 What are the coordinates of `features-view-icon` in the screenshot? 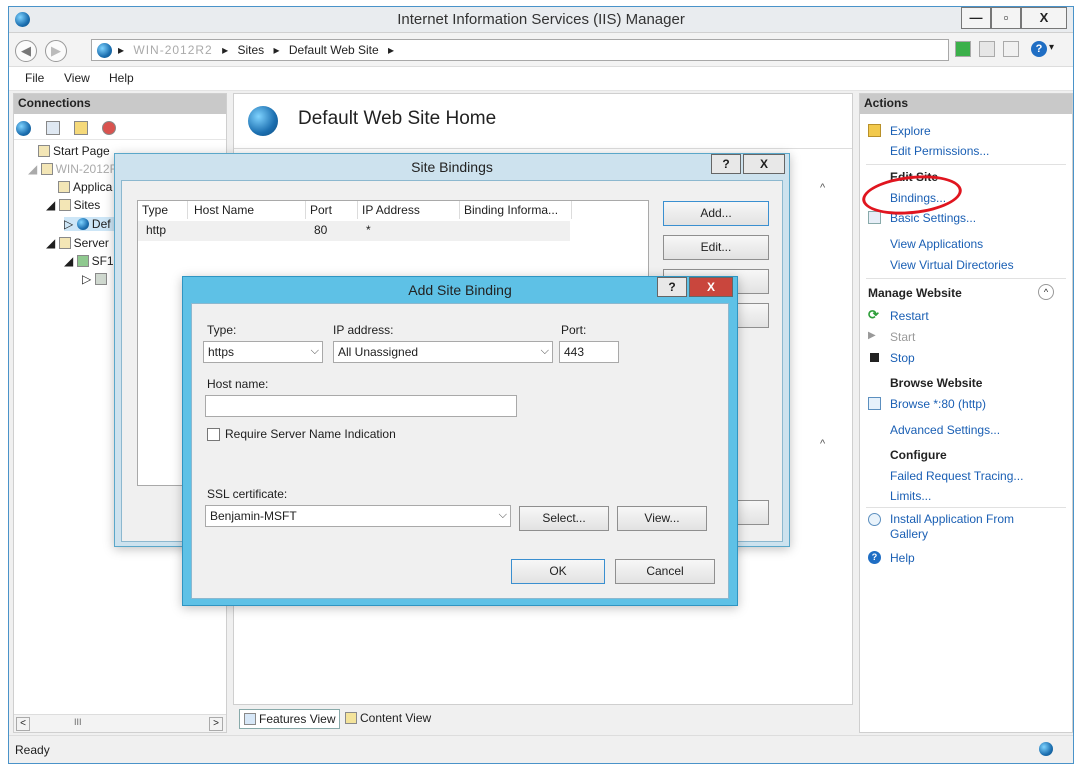 It's located at (250, 719).